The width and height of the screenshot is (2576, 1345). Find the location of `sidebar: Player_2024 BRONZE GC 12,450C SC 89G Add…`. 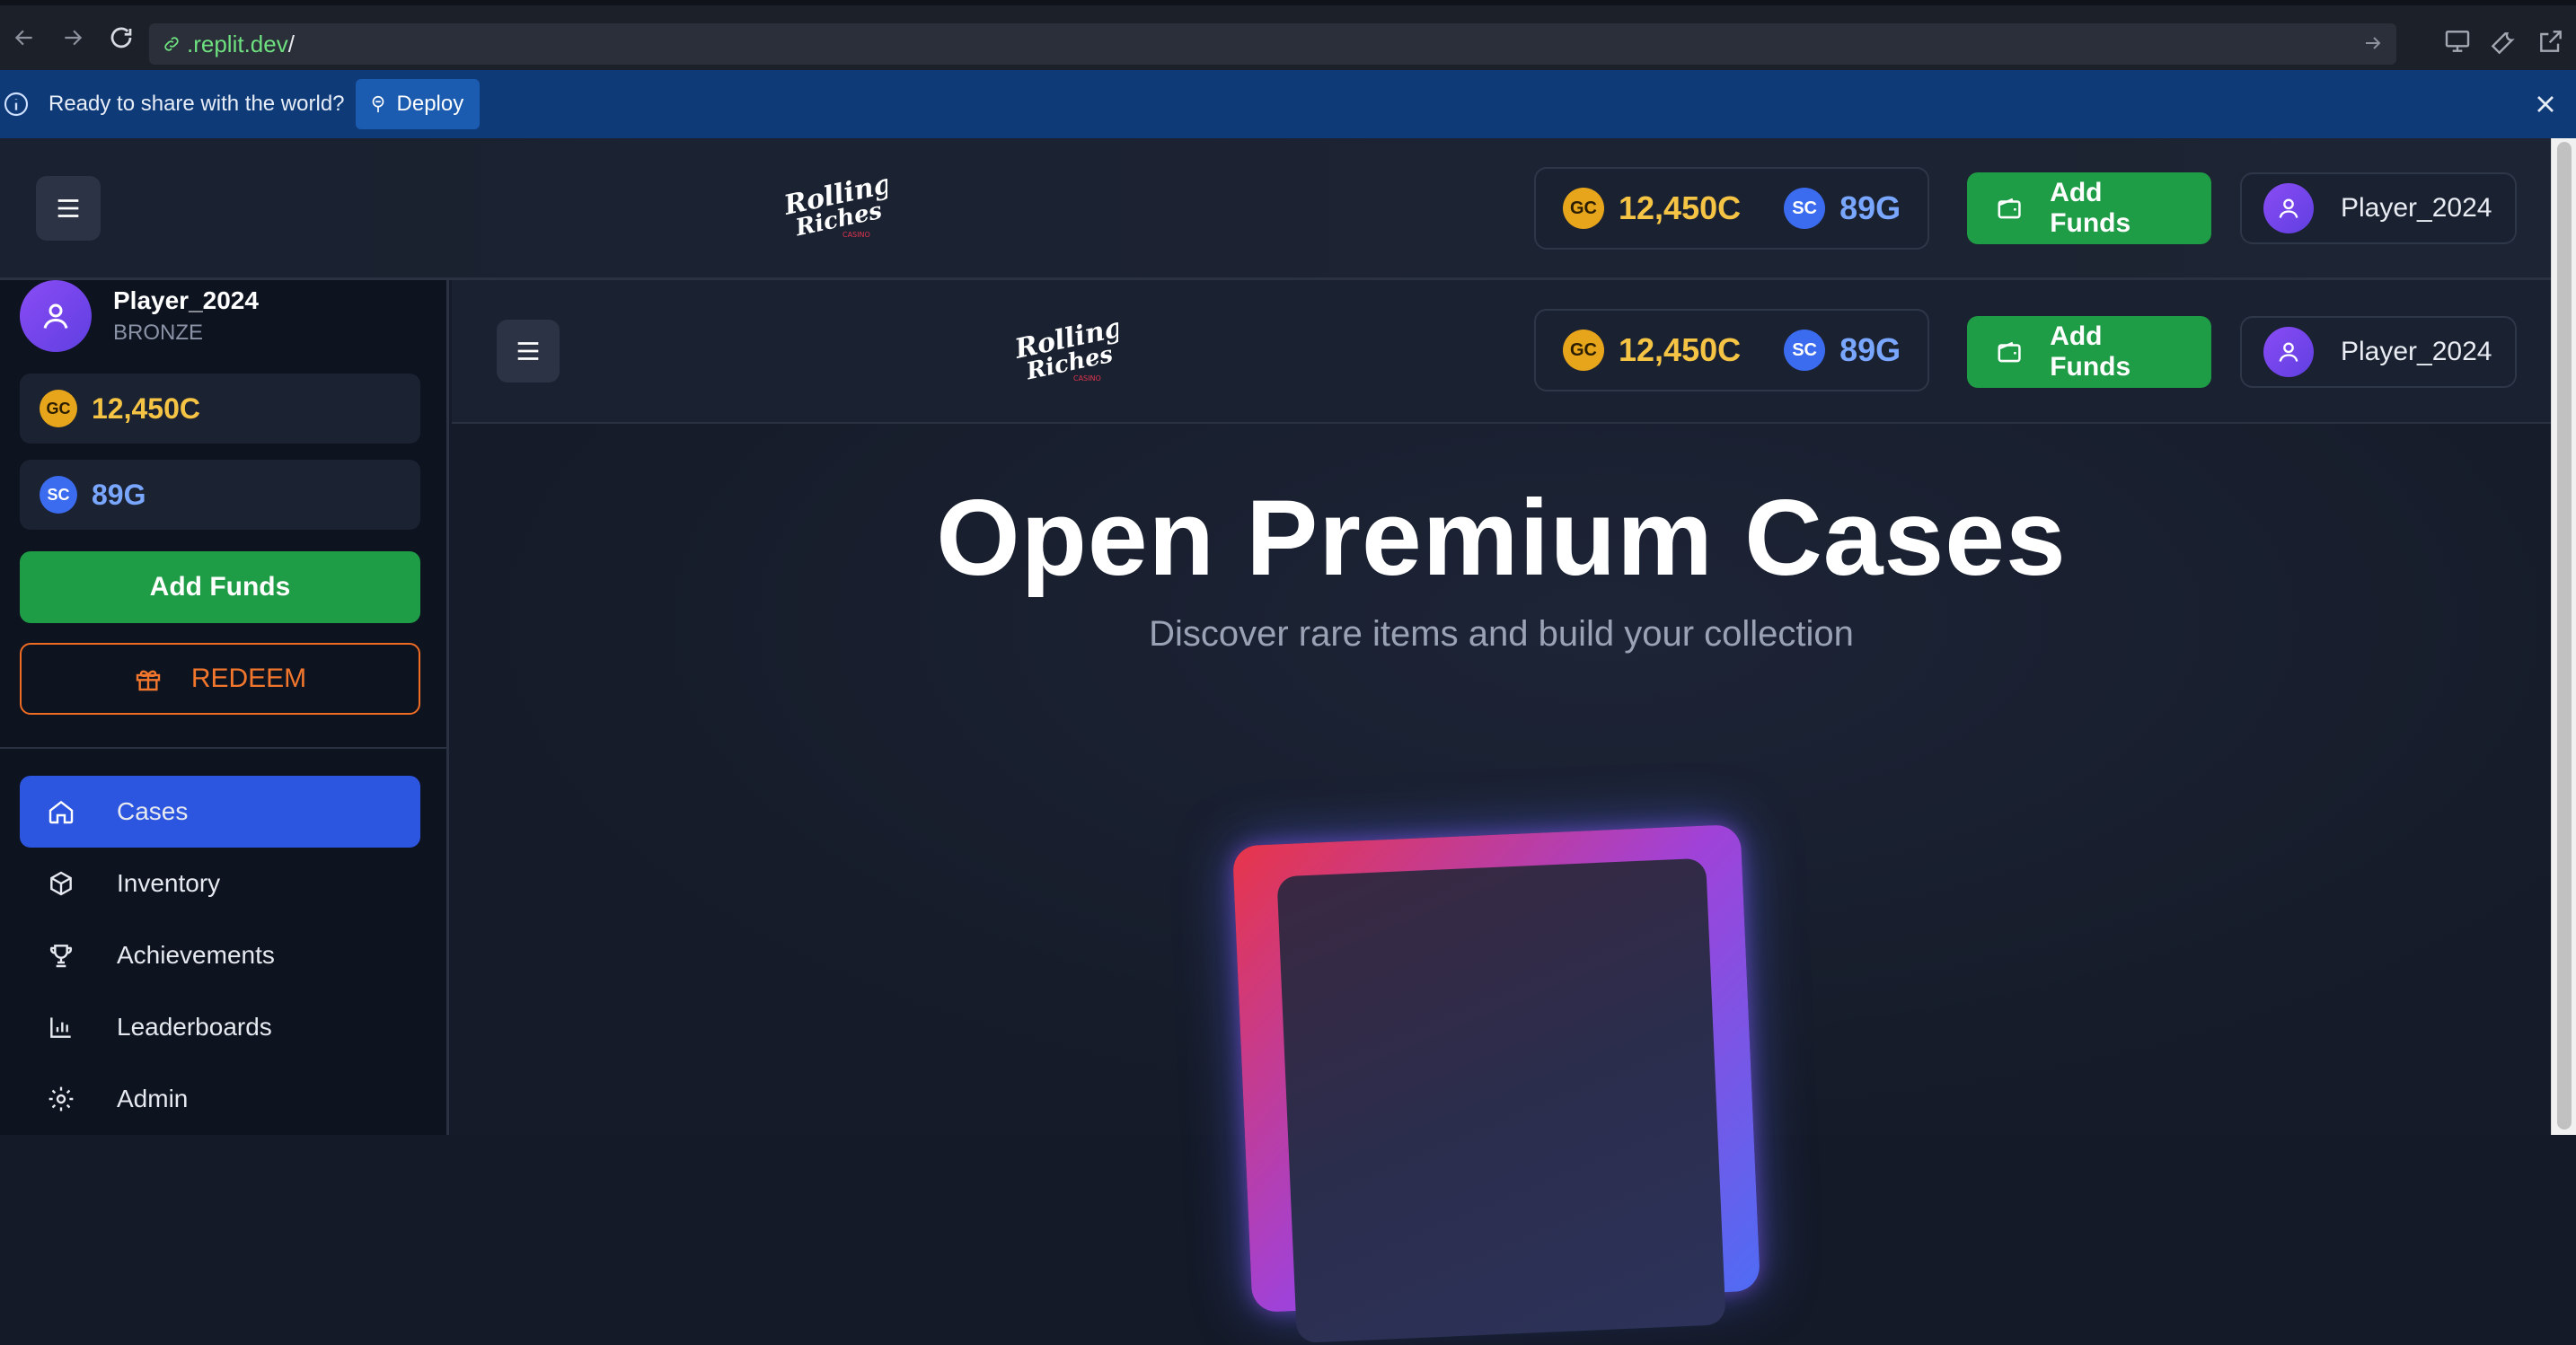

sidebar: Player_2024 BRONZE GC 12,450C SC 89G Add… is located at coordinates (224, 707).